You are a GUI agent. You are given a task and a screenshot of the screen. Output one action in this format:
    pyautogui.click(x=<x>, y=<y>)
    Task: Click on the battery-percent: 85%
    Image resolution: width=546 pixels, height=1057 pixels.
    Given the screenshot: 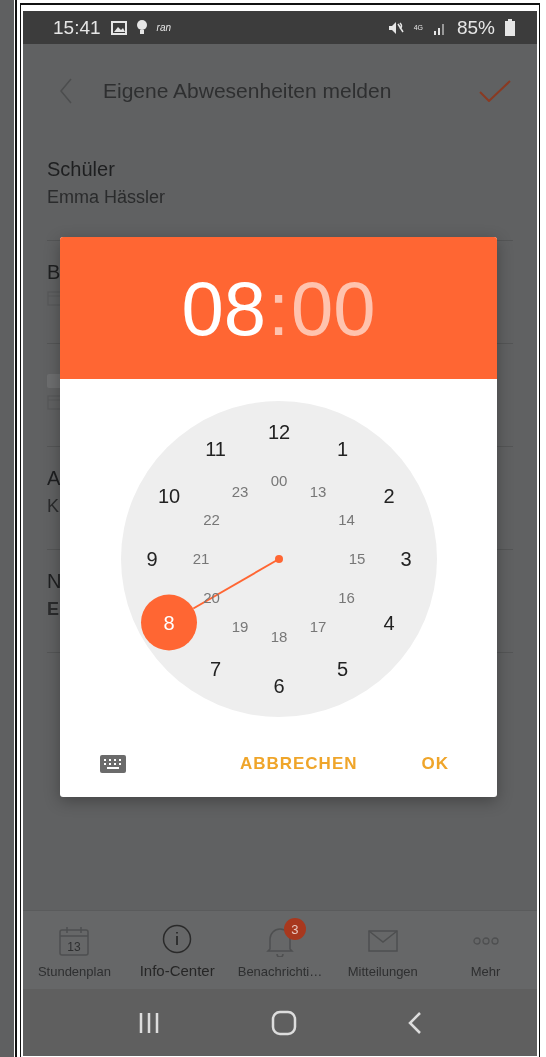 What is the action you would take?
    pyautogui.click(x=475, y=27)
    